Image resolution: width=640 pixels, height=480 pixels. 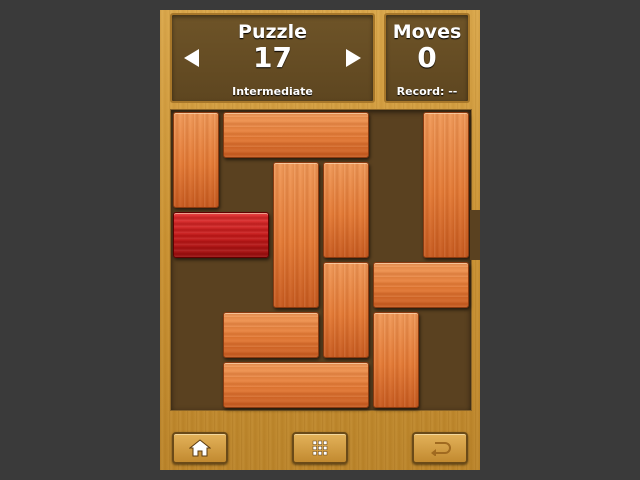 I want to click on wood-block-b7, so click(x=421, y=285).